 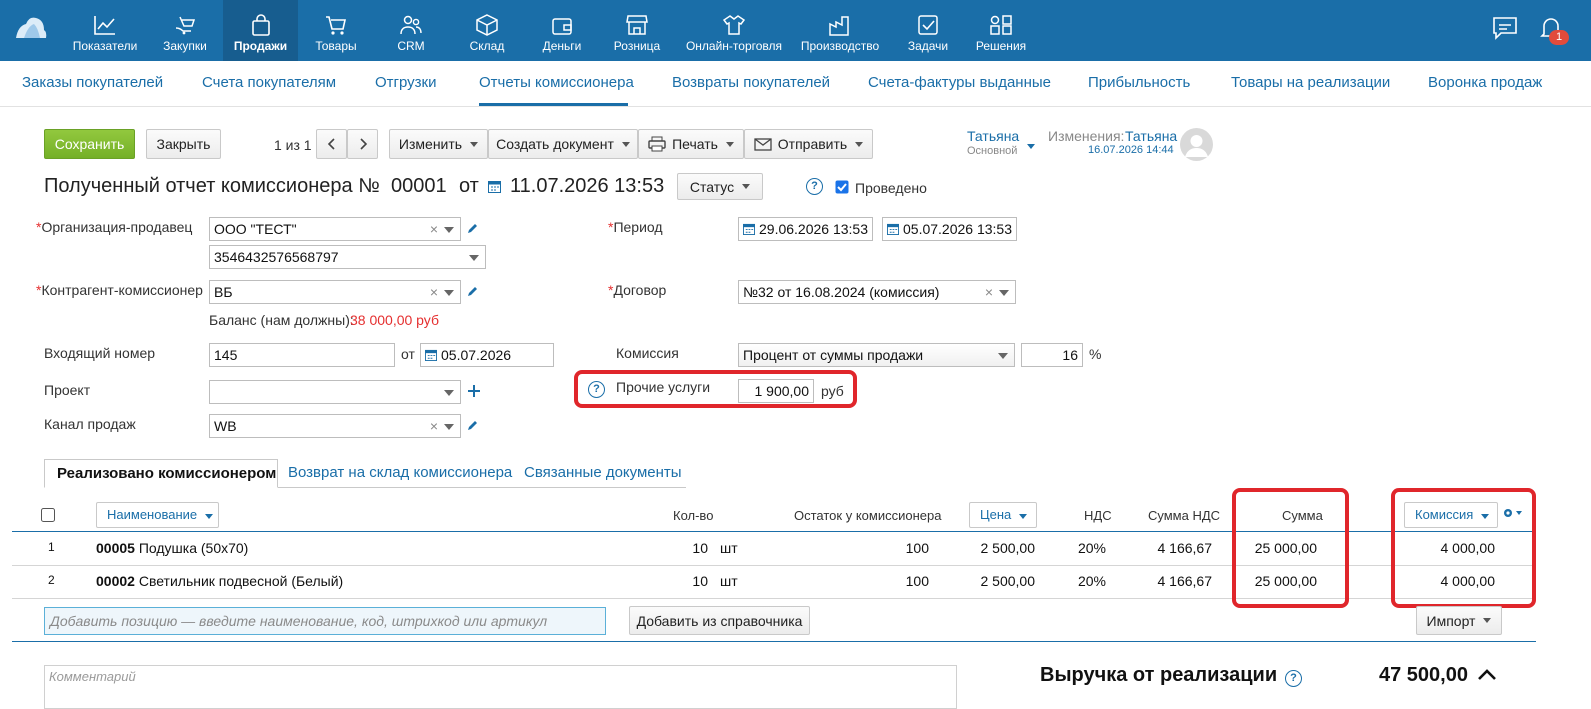 What do you see at coordinates (117, 227) in the screenshot?
I see `org-label-text: Организация-продавец` at bounding box center [117, 227].